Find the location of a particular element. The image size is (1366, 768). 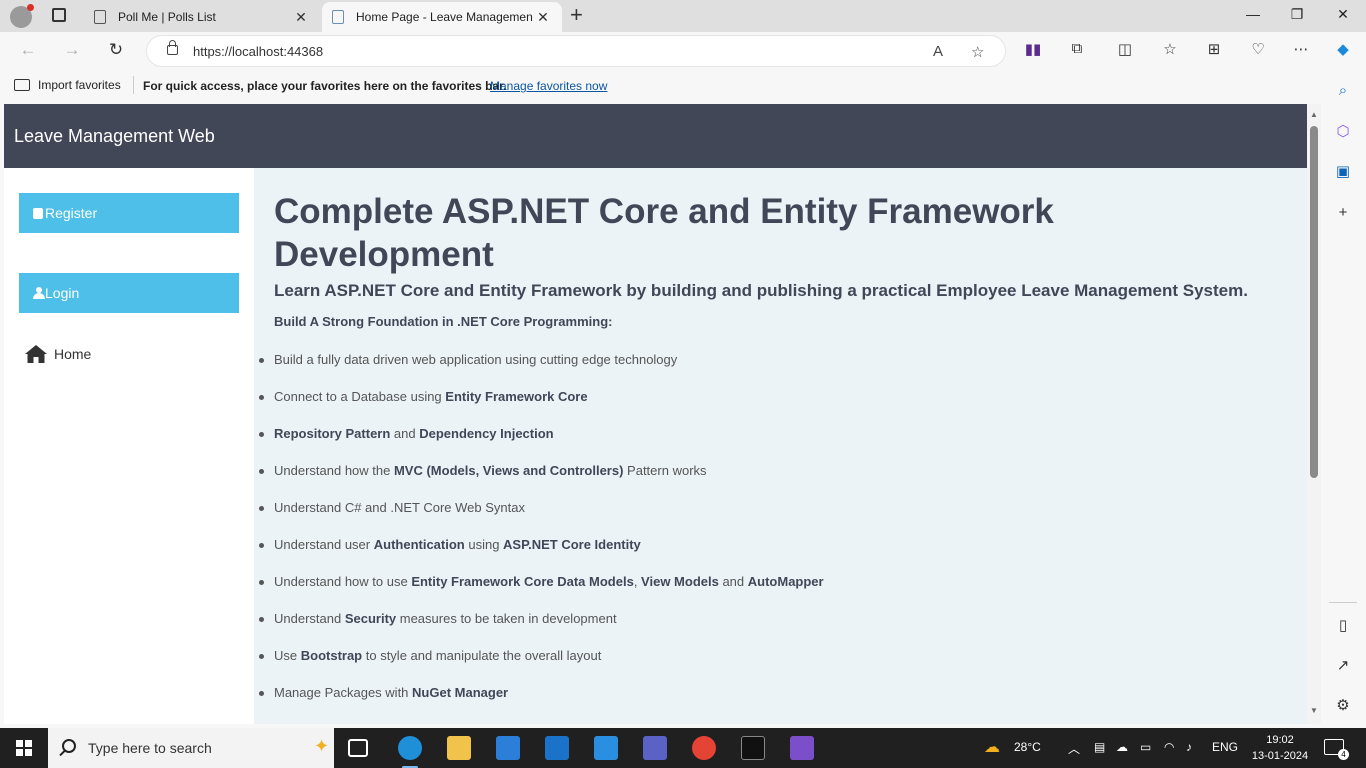

sidebar-toggle-icon: ▯ is located at coordinates (1343, 626).